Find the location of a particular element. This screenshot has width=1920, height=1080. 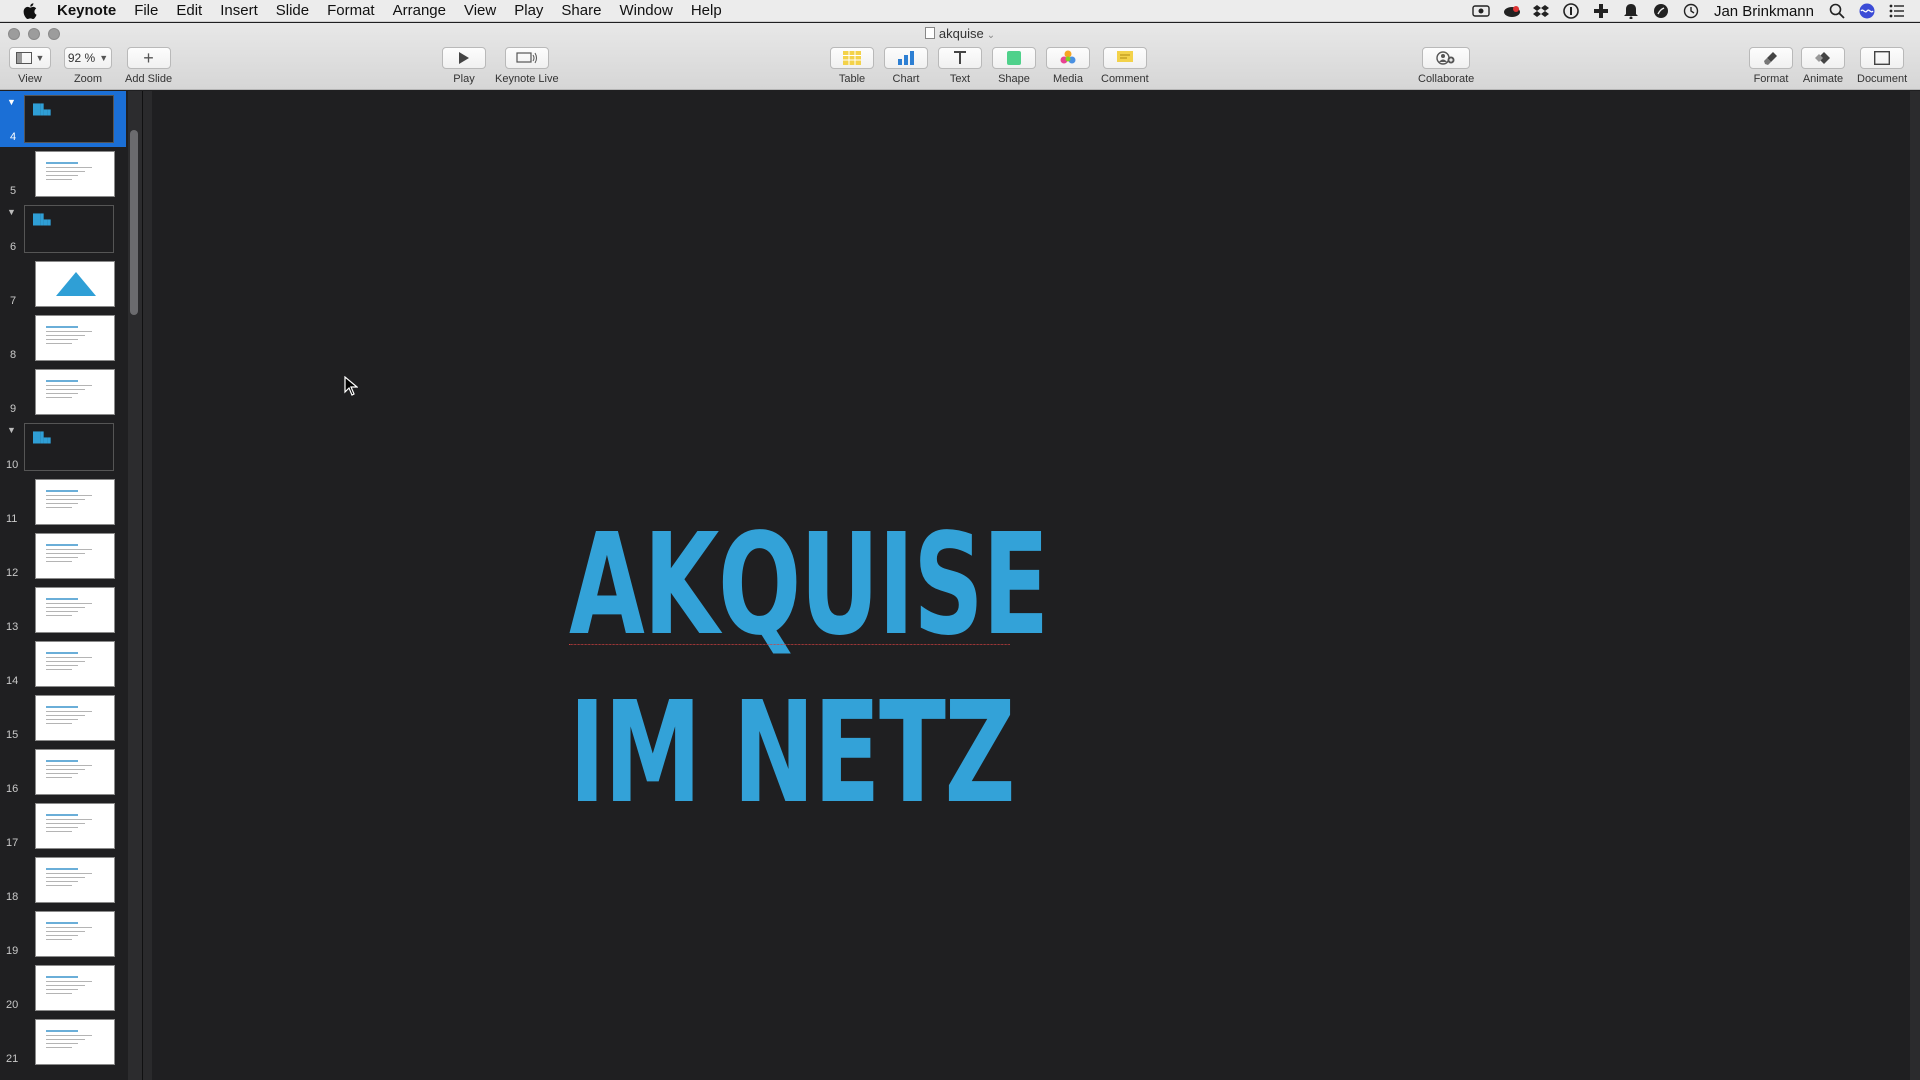

slide-number: 4 is located at coordinates (13, 137).